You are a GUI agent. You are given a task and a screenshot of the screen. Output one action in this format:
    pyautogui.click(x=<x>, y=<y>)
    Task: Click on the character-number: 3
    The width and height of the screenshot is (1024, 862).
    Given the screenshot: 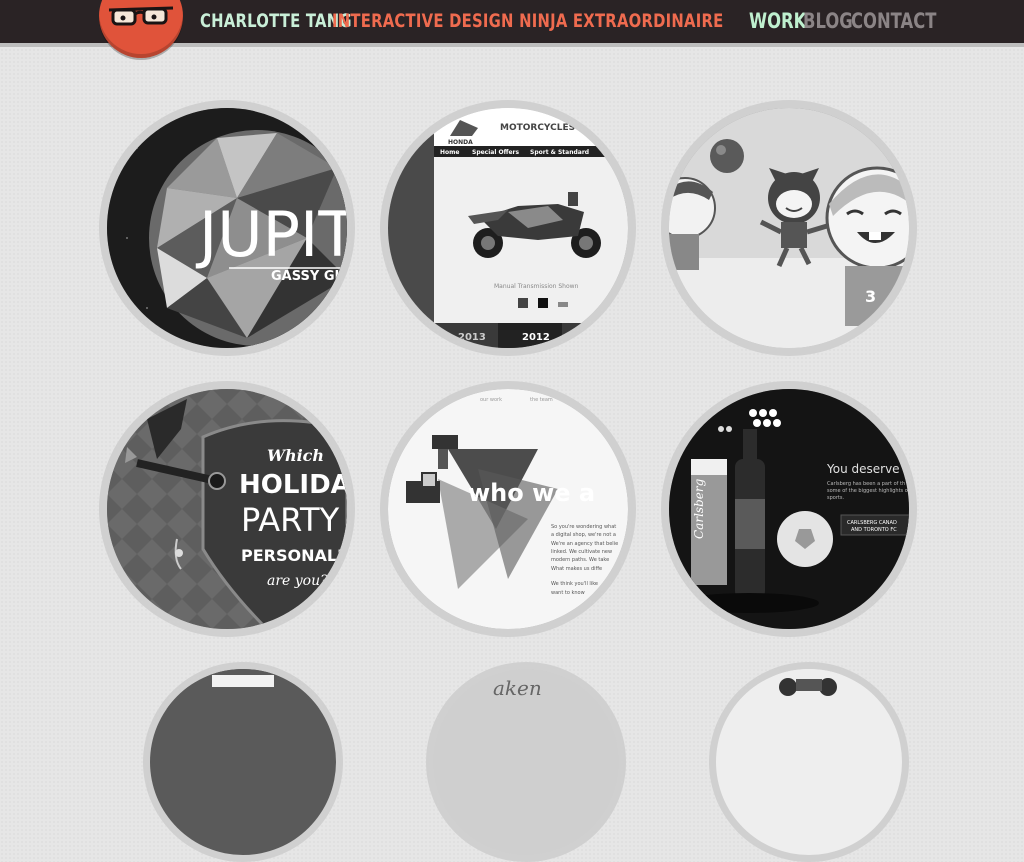 What is the action you would take?
    pyautogui.click(x=870, y=296)
    